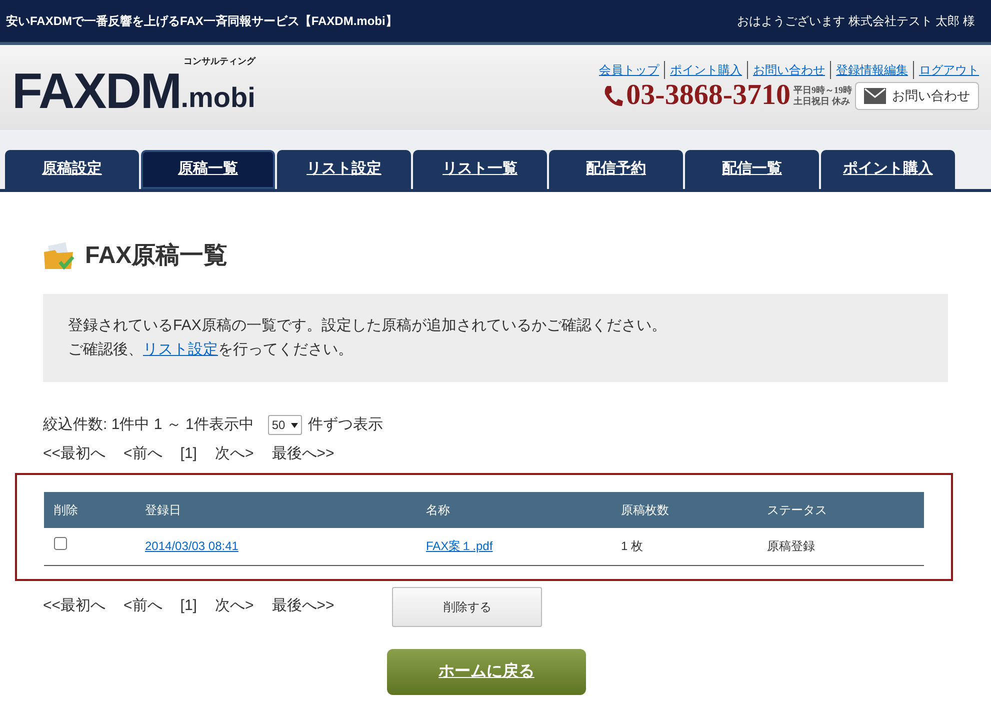  What do you see at coordinates (845, 510) in the screenshot?
I see `column-header: ステータス` at bounding box center [845, 510].